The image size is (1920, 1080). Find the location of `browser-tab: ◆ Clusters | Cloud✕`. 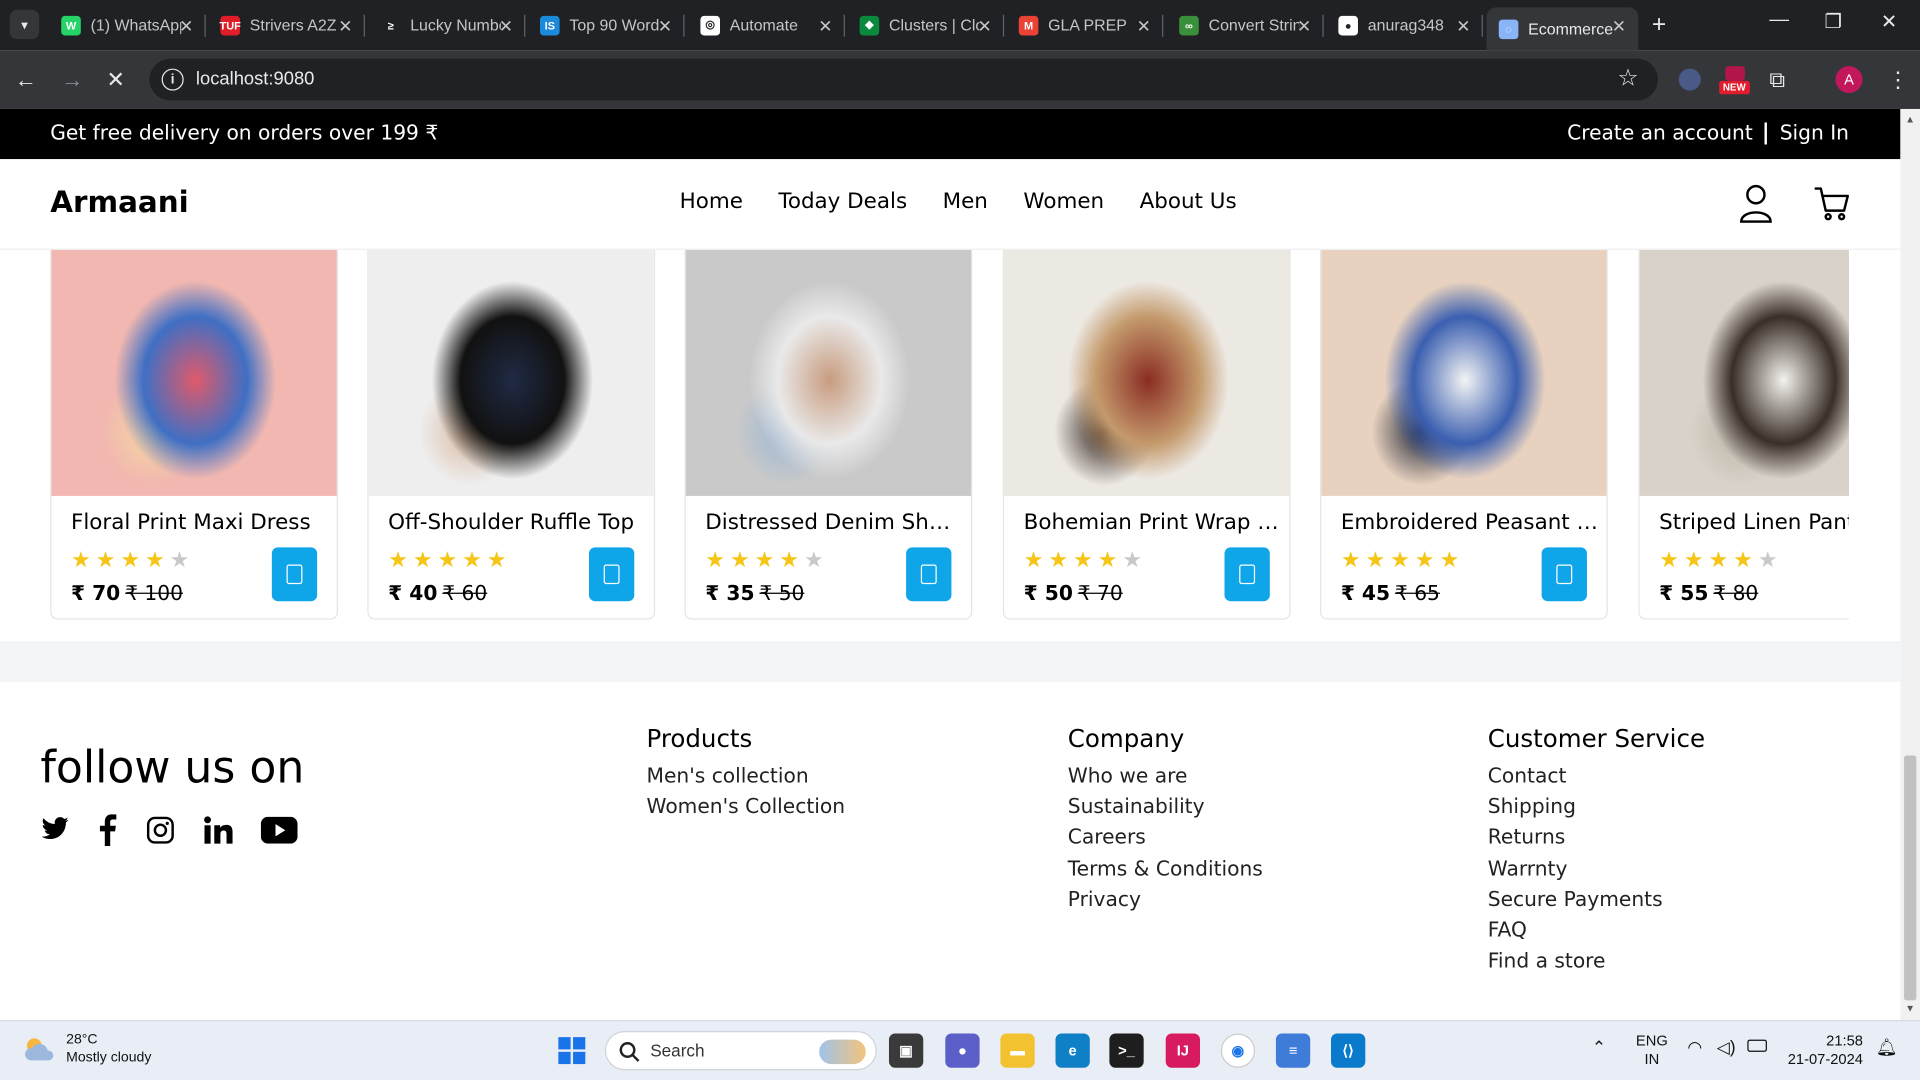

browser-tab: ◆ Clusters | Cloud✕ is located at coordinates (926, 25).